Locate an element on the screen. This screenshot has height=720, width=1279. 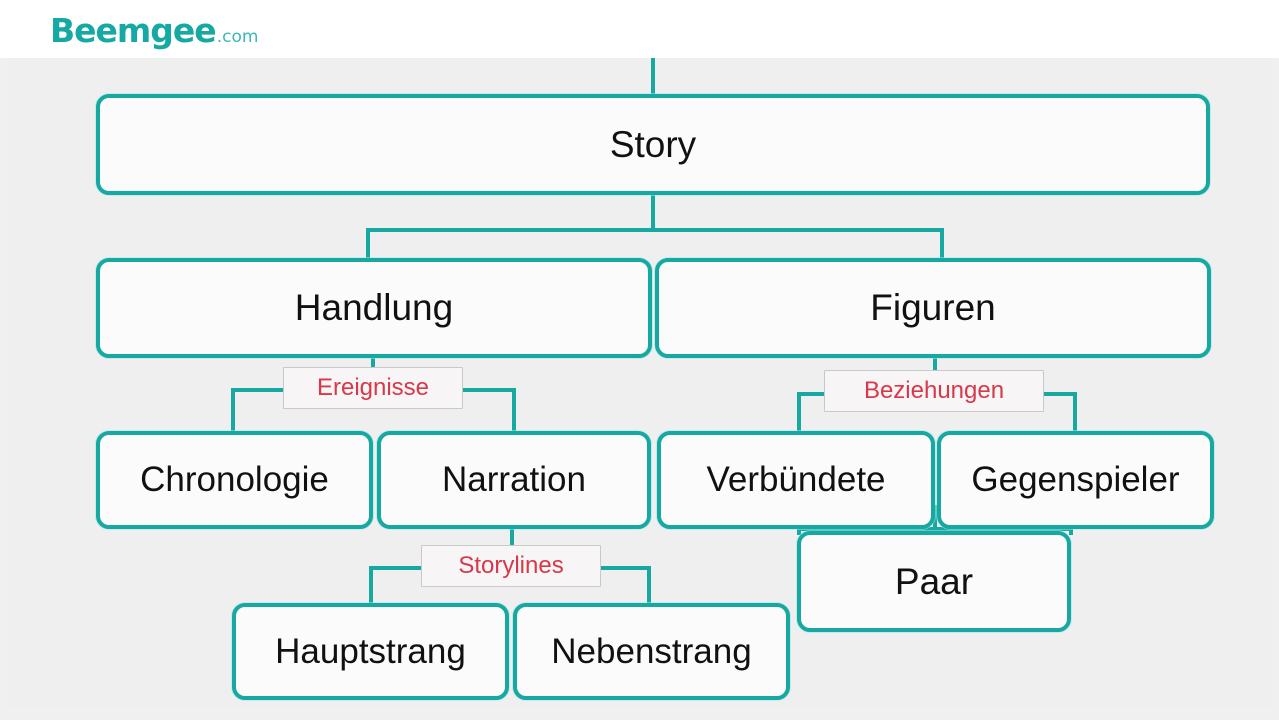
node-paar-label: Paar is located at coordinates (934, 581).